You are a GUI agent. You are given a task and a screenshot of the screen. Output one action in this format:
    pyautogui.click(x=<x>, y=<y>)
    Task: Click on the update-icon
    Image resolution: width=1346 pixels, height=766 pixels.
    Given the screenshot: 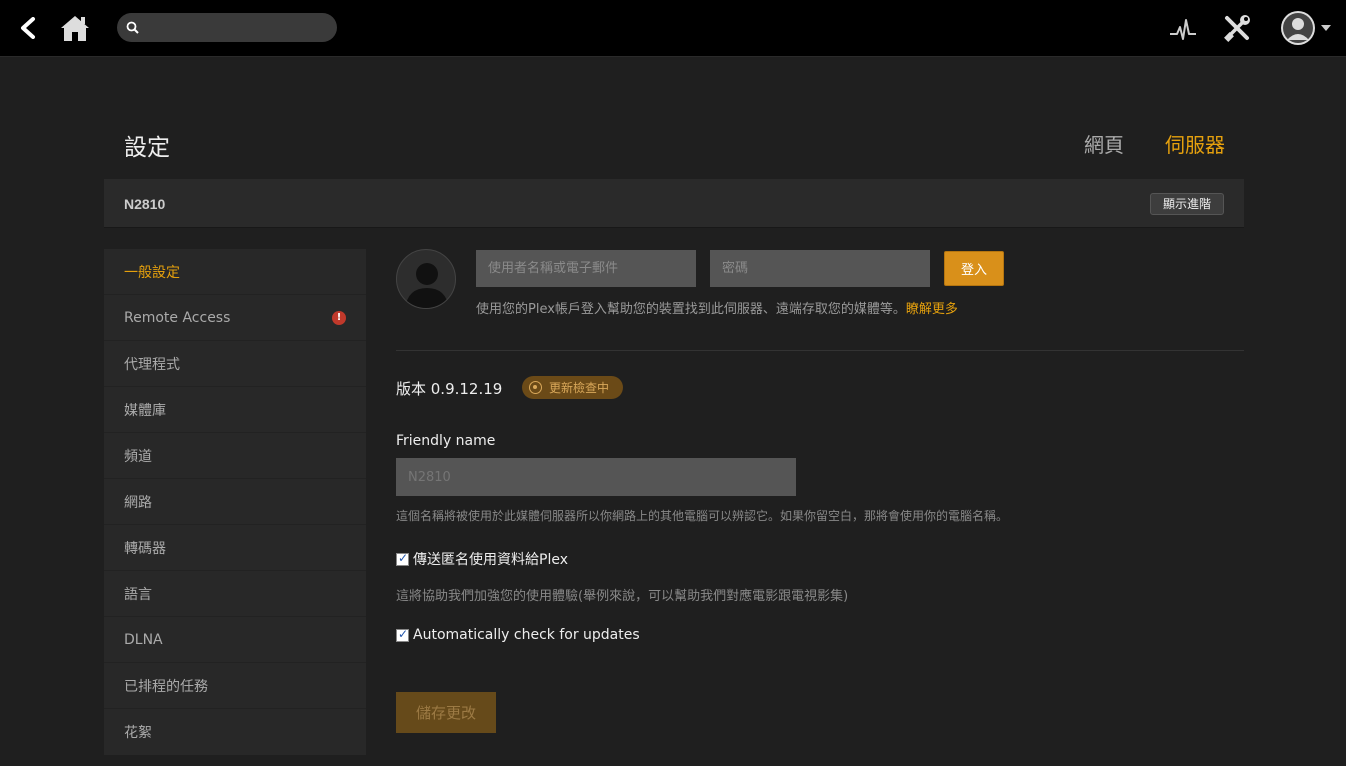 What is the action you would take?
    pyautogui.click(x=535, y=387)
    